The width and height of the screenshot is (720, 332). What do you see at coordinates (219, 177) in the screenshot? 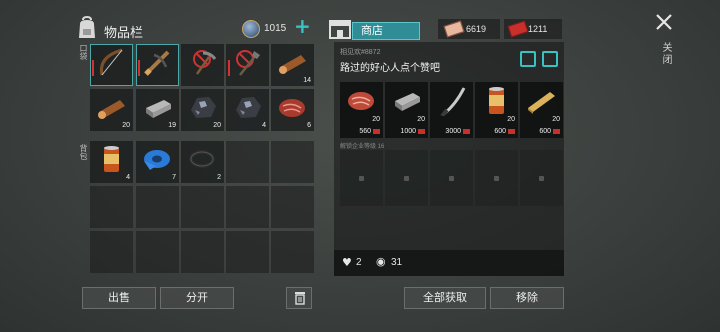
I see `slot-count: 2` at bounding box center [219, 177].